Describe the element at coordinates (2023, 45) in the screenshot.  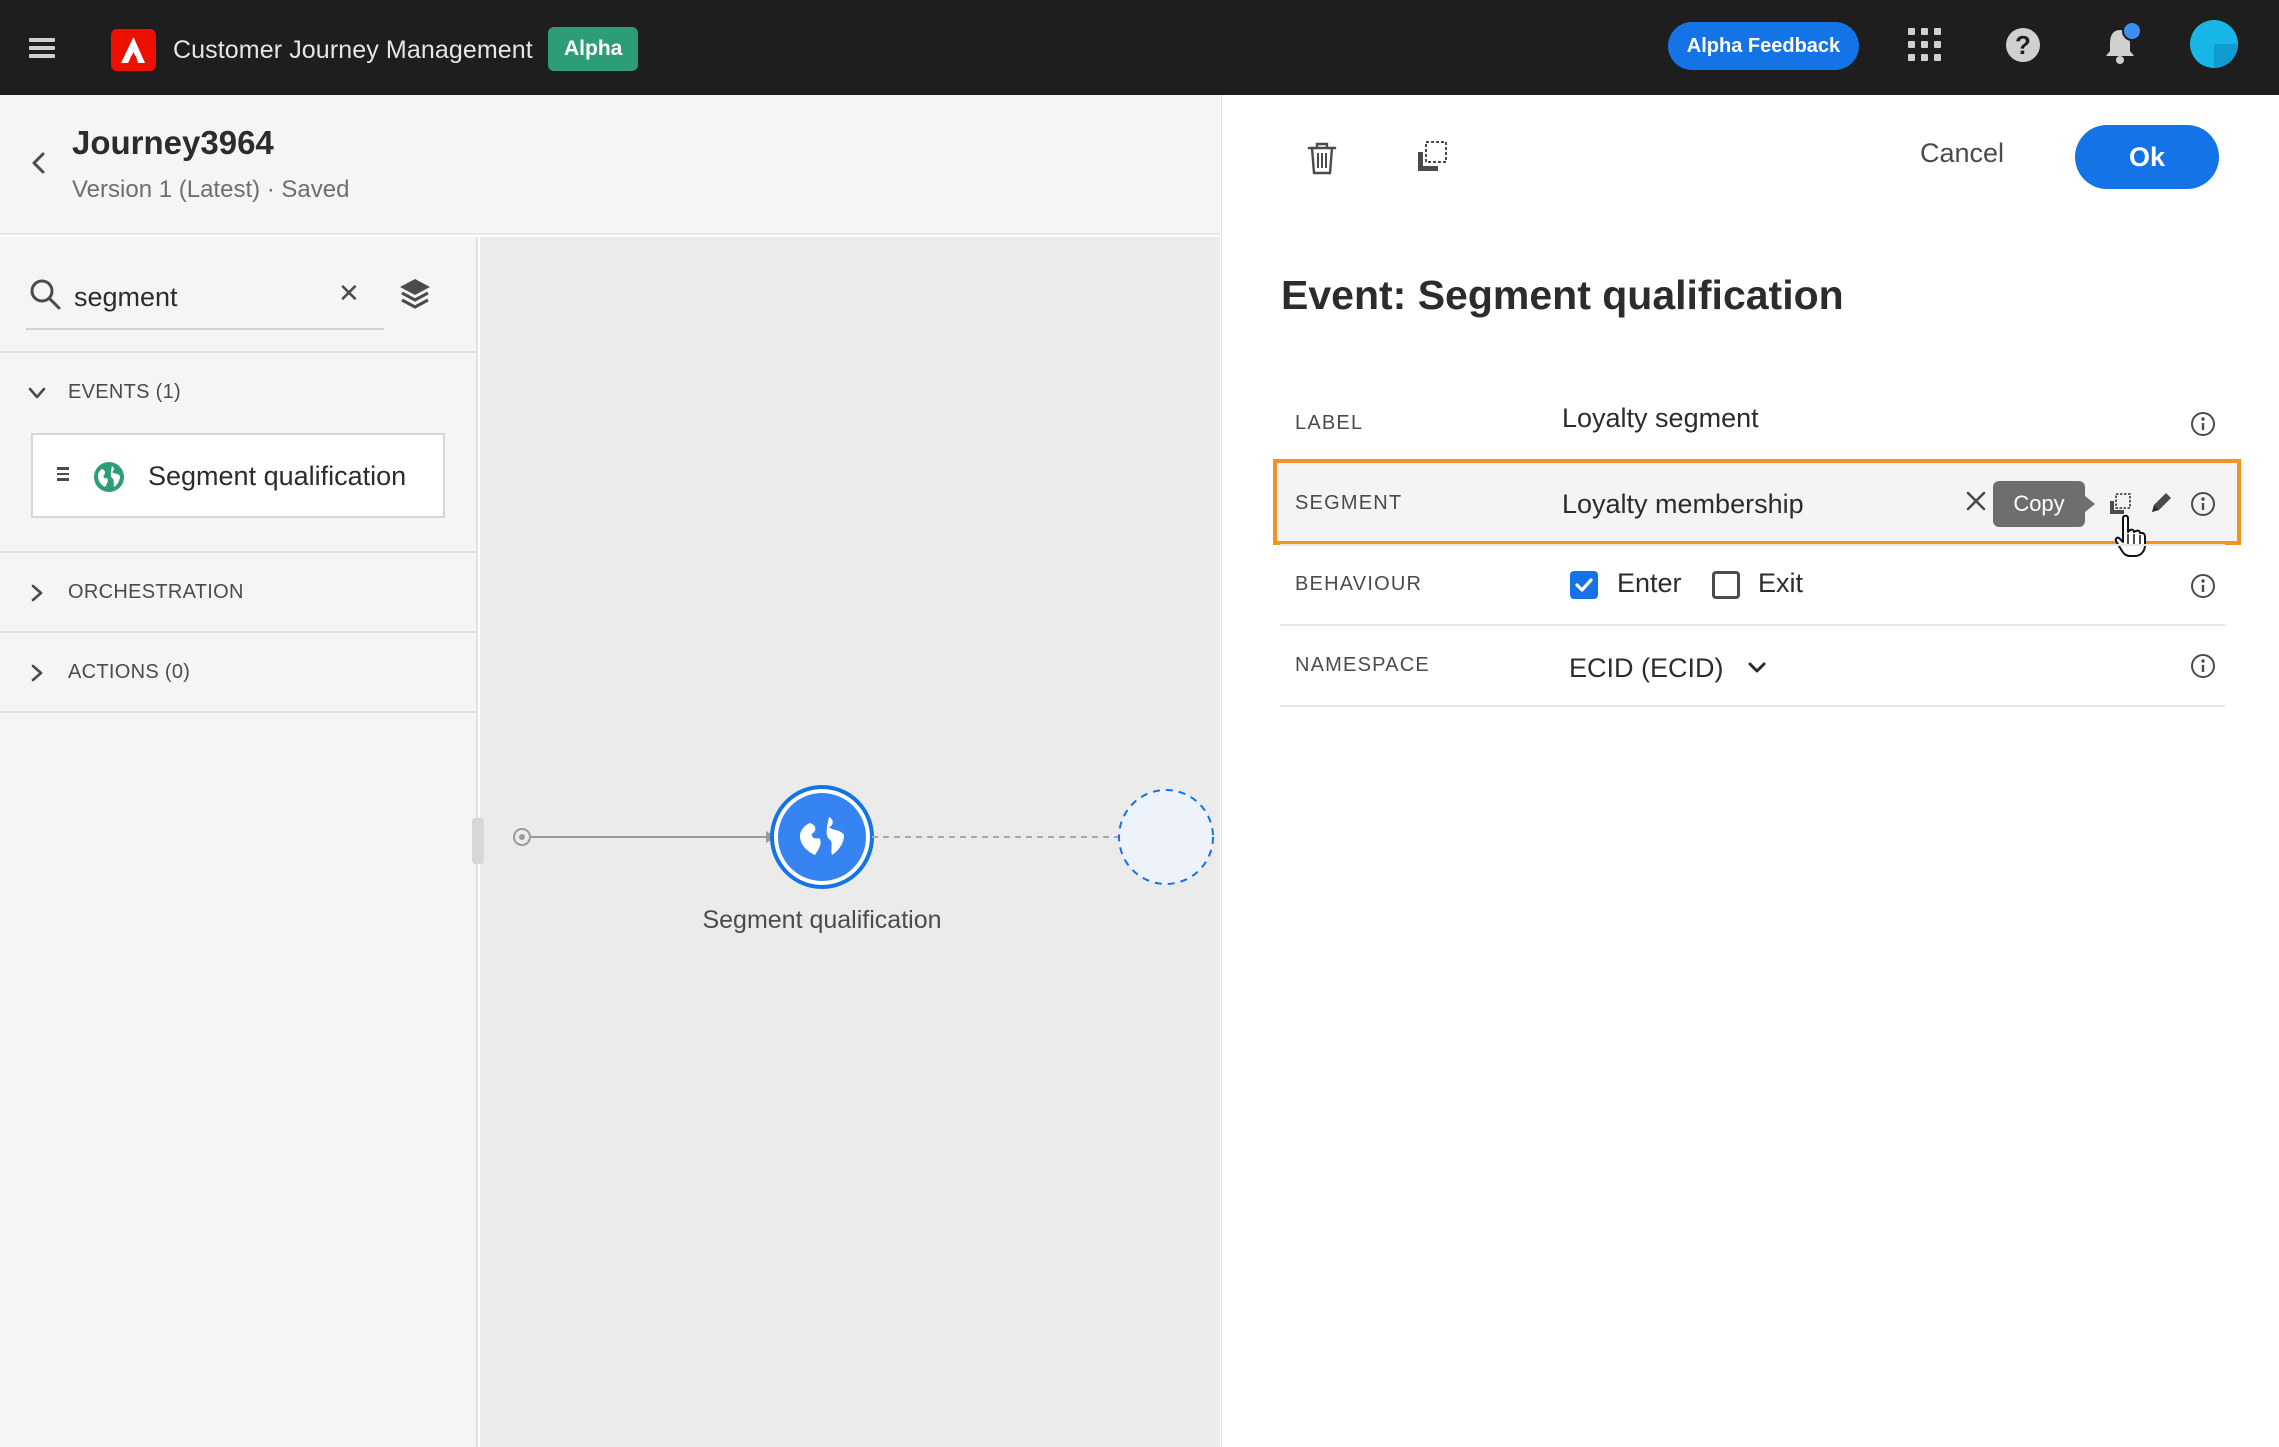
I see `help-icon: ?` at that location.